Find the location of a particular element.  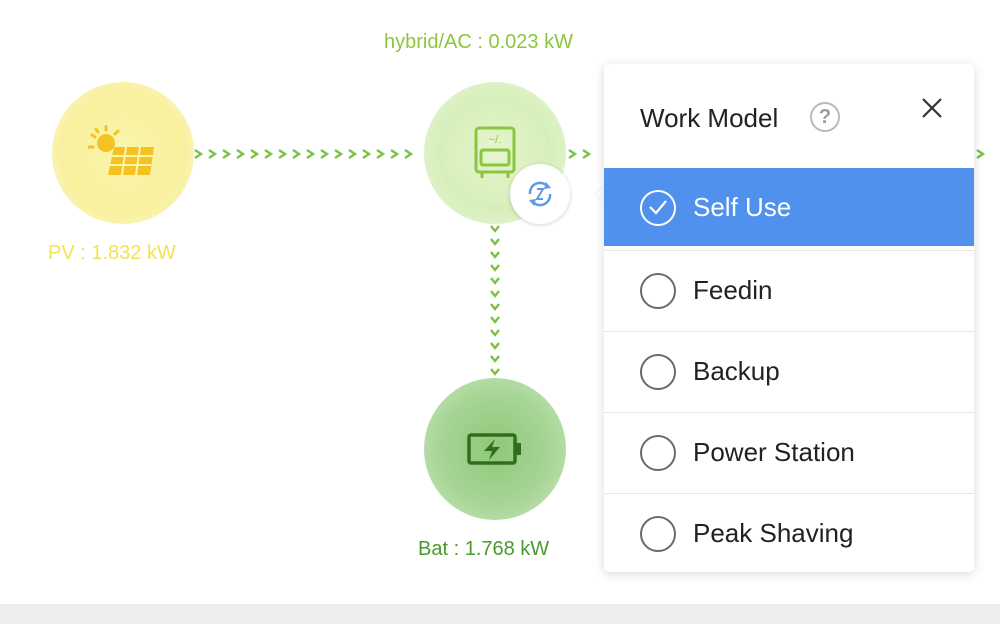

option-self-use: Self Use is located at coordinates (789, 207).